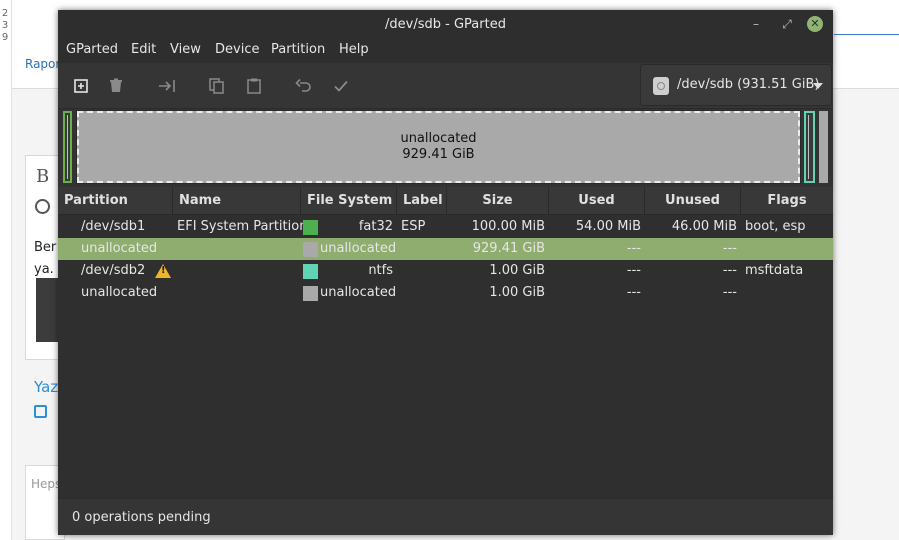 This screenshot has width=899, height=540. I want to click on gear-icon, so click(42, 206).